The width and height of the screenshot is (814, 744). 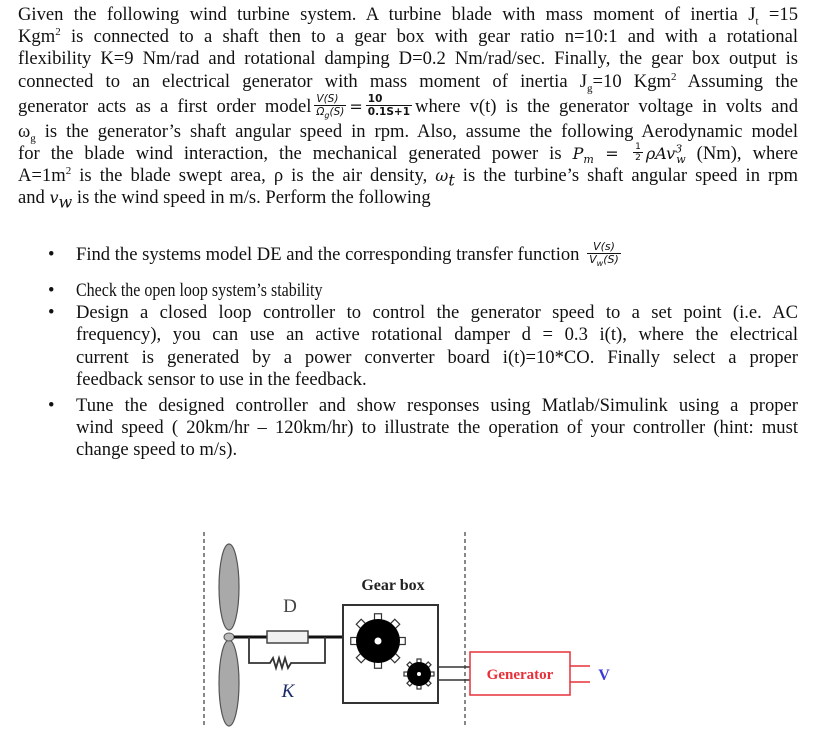 I want to click on small-gear-icon, so click(x=419, y=674).